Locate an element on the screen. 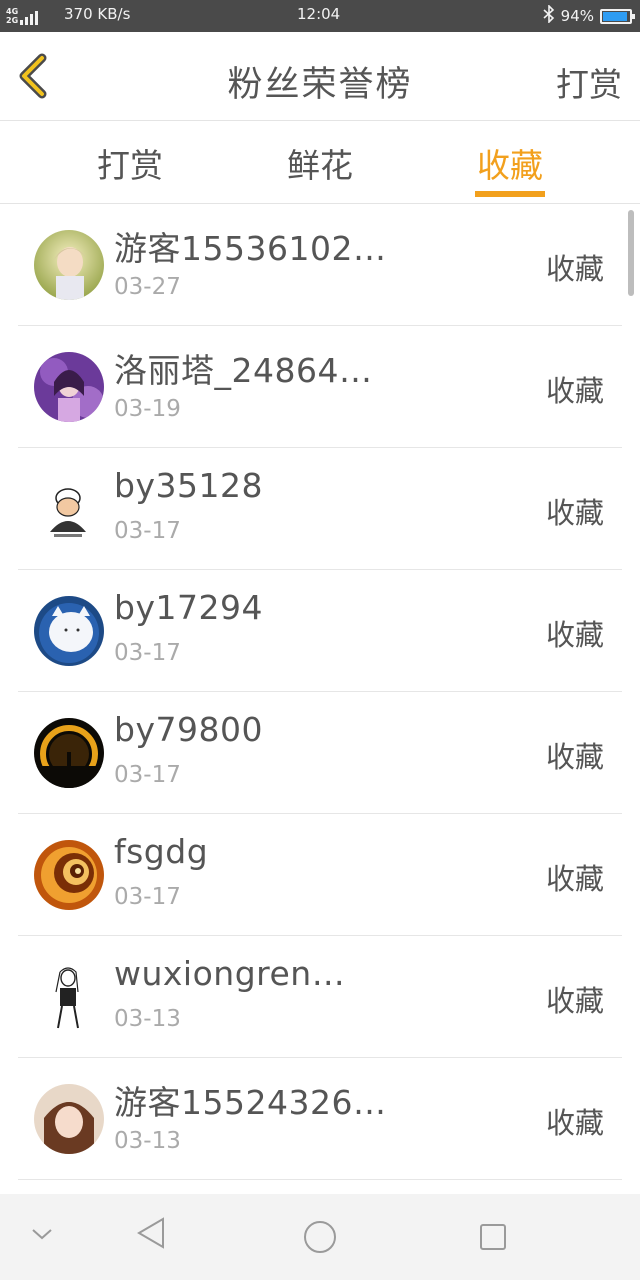 Image resolution: width=640 pixels, height=1280 pixels. system-nav-bar is located at coordinates (320, 1237).